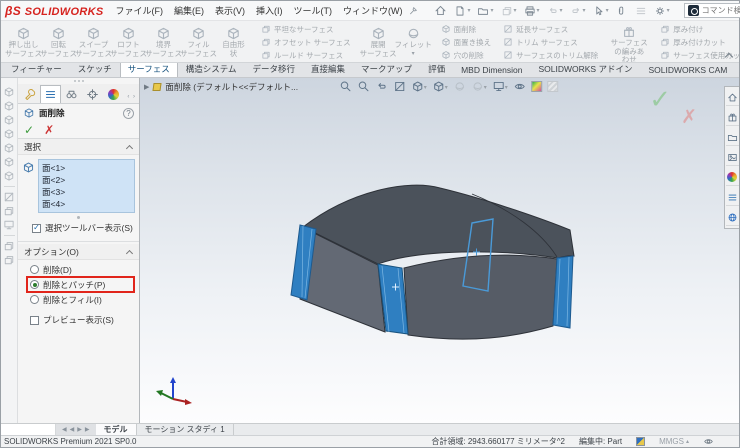  What do you see at coordinates (211, 69) in the screenshot?
I see `command-tab: 構造システム` at bounding box center [211, 69].